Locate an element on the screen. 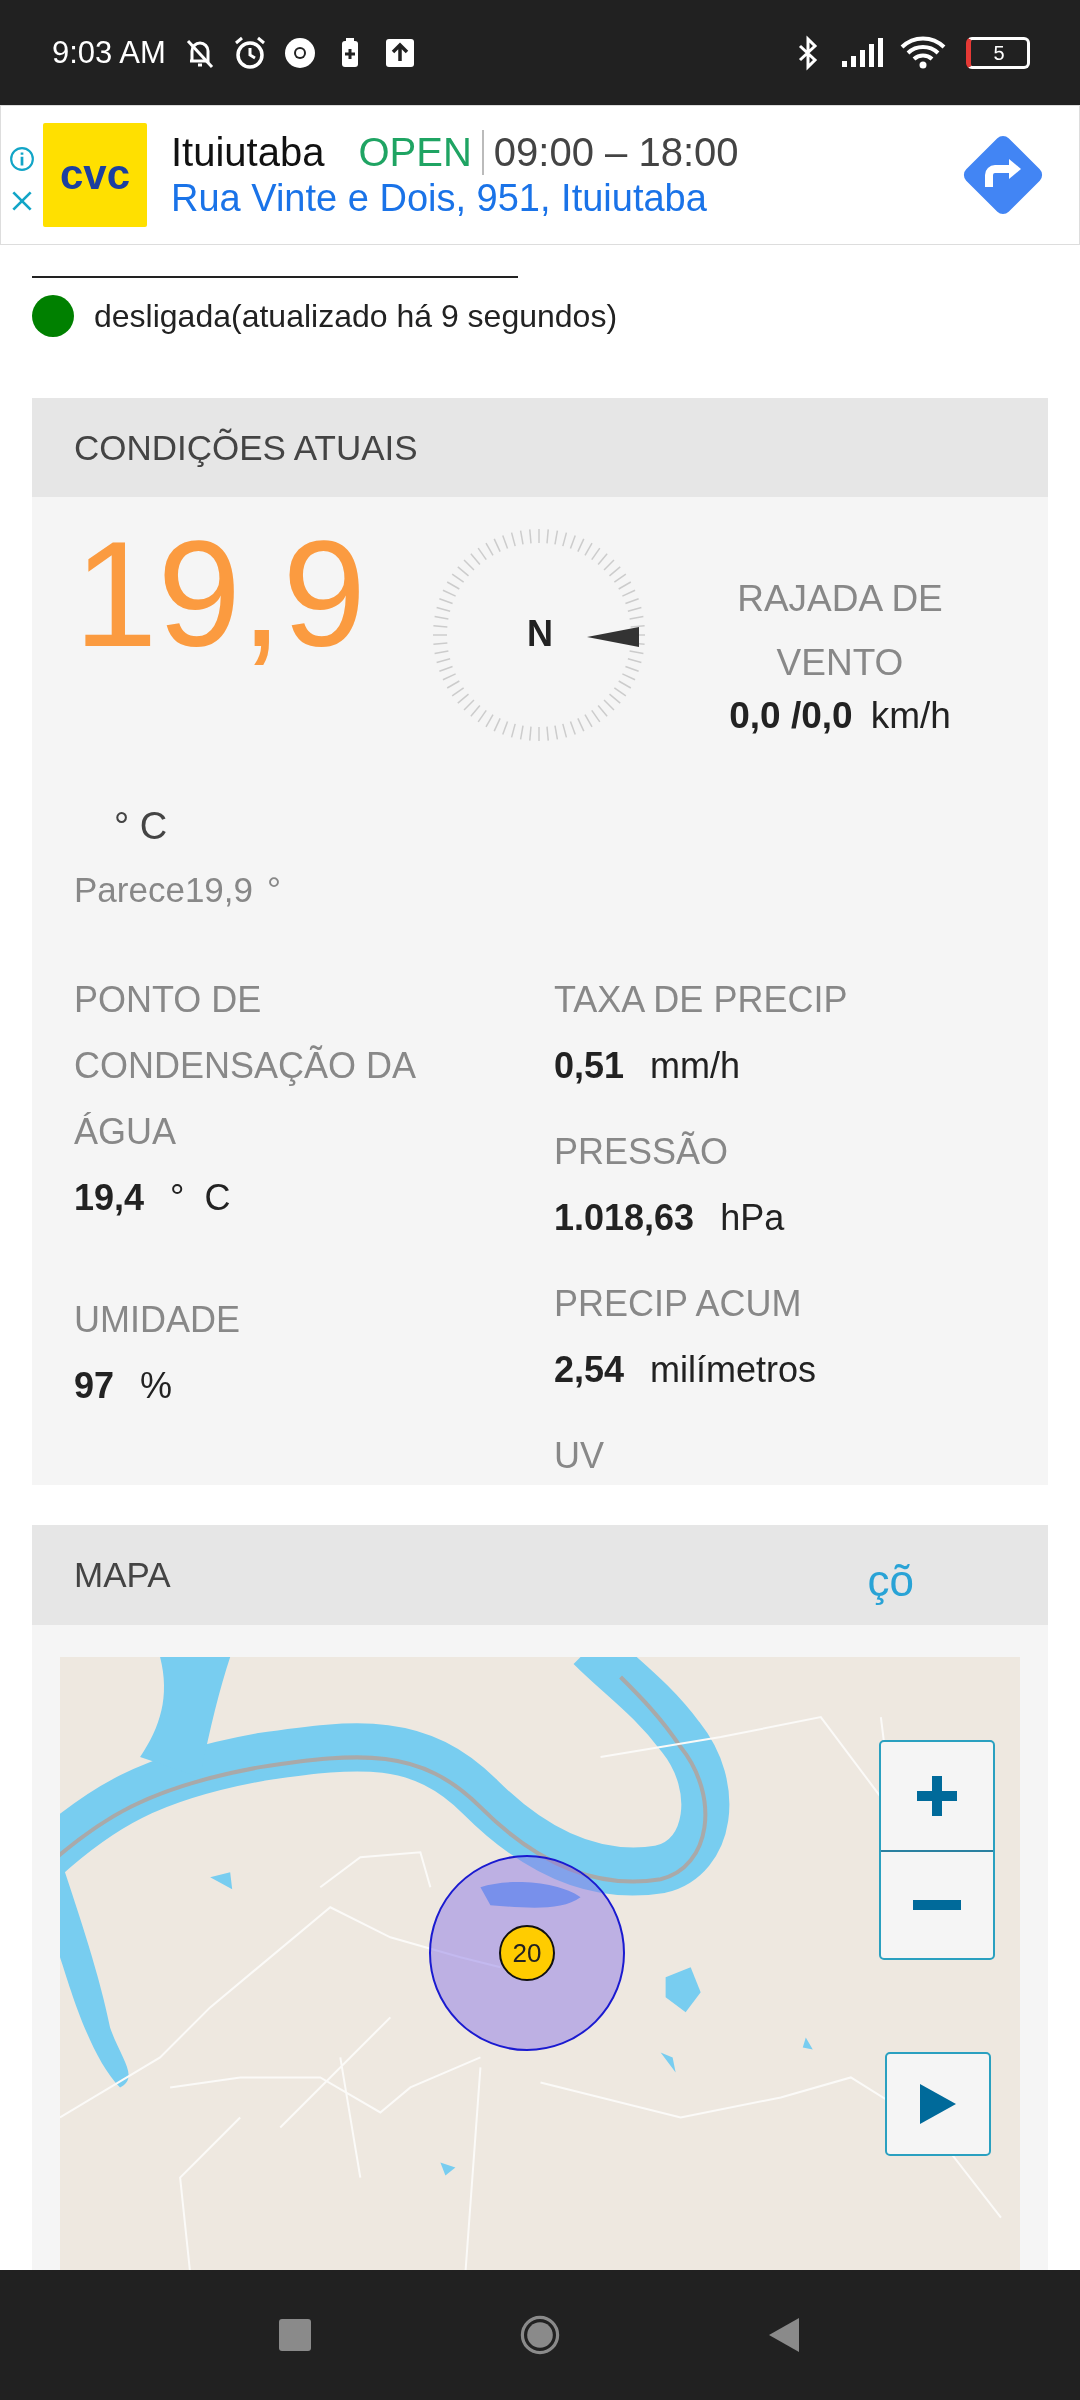  stat-label: PONTO DE CONDENSAÇÃO DA ÁGUA is located at coordinates (245, 1066).